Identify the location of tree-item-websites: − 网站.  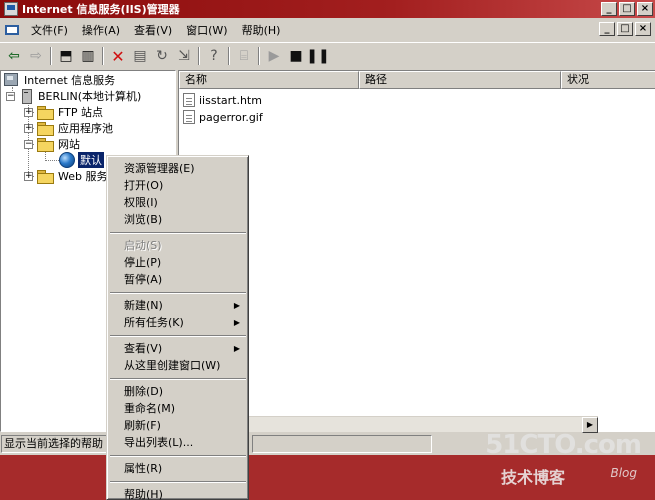
(53, 144).